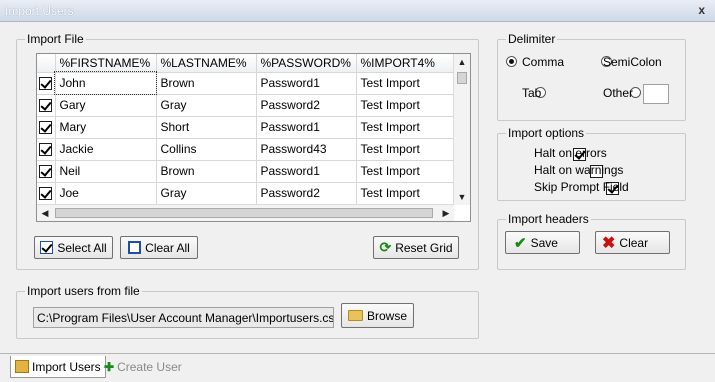 The width and height of the screenshot is (715, 382). Describe the element at coordinates (355, 315) in the screenshot. I see `folder-icon` at that location.